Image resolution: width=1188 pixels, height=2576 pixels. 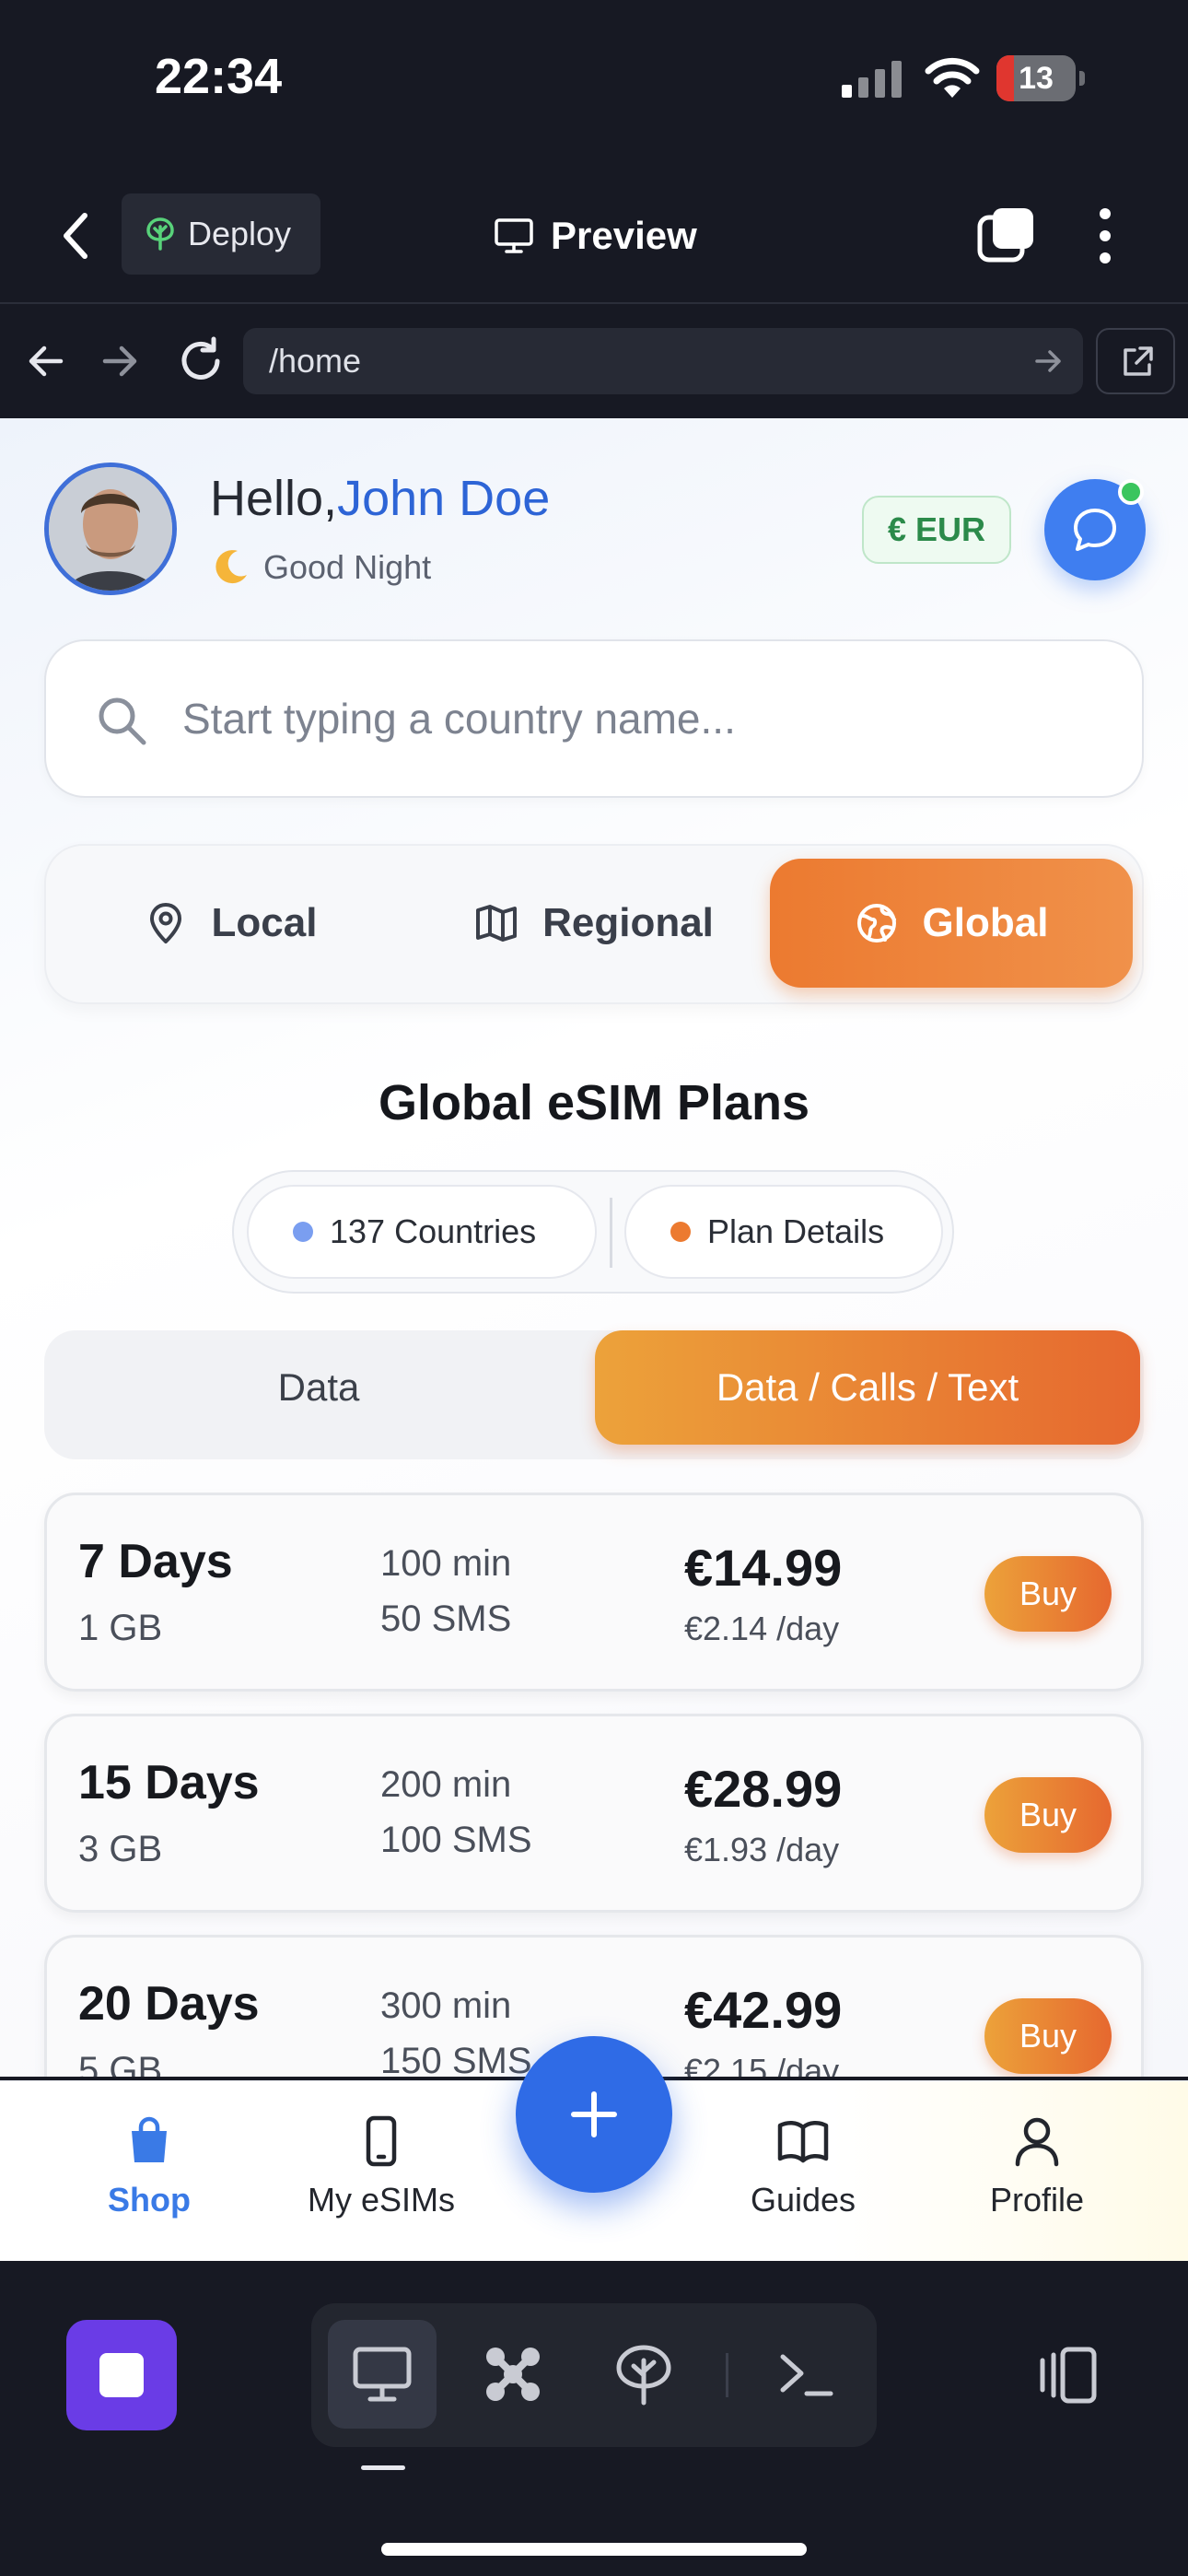 I want to click on avatar-photo, so click(x=111, y=529).